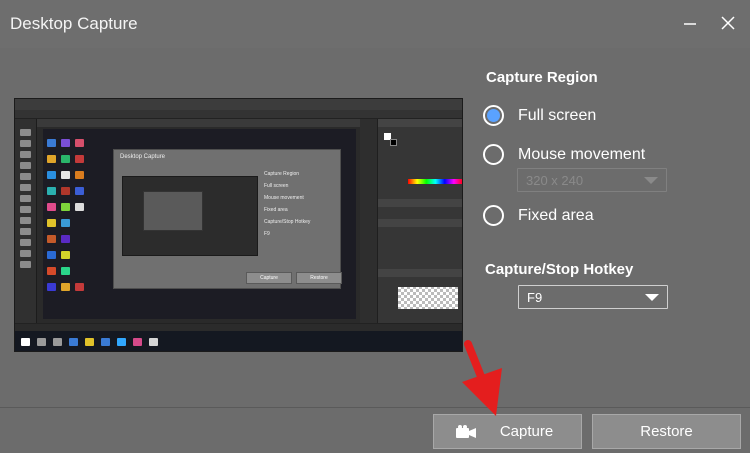 This screenshot has height=453, width=750. Describe the element at coordinates (143, 157) in the screenshot. I see `mini-dialog-title: Desktop Capture` at that location.